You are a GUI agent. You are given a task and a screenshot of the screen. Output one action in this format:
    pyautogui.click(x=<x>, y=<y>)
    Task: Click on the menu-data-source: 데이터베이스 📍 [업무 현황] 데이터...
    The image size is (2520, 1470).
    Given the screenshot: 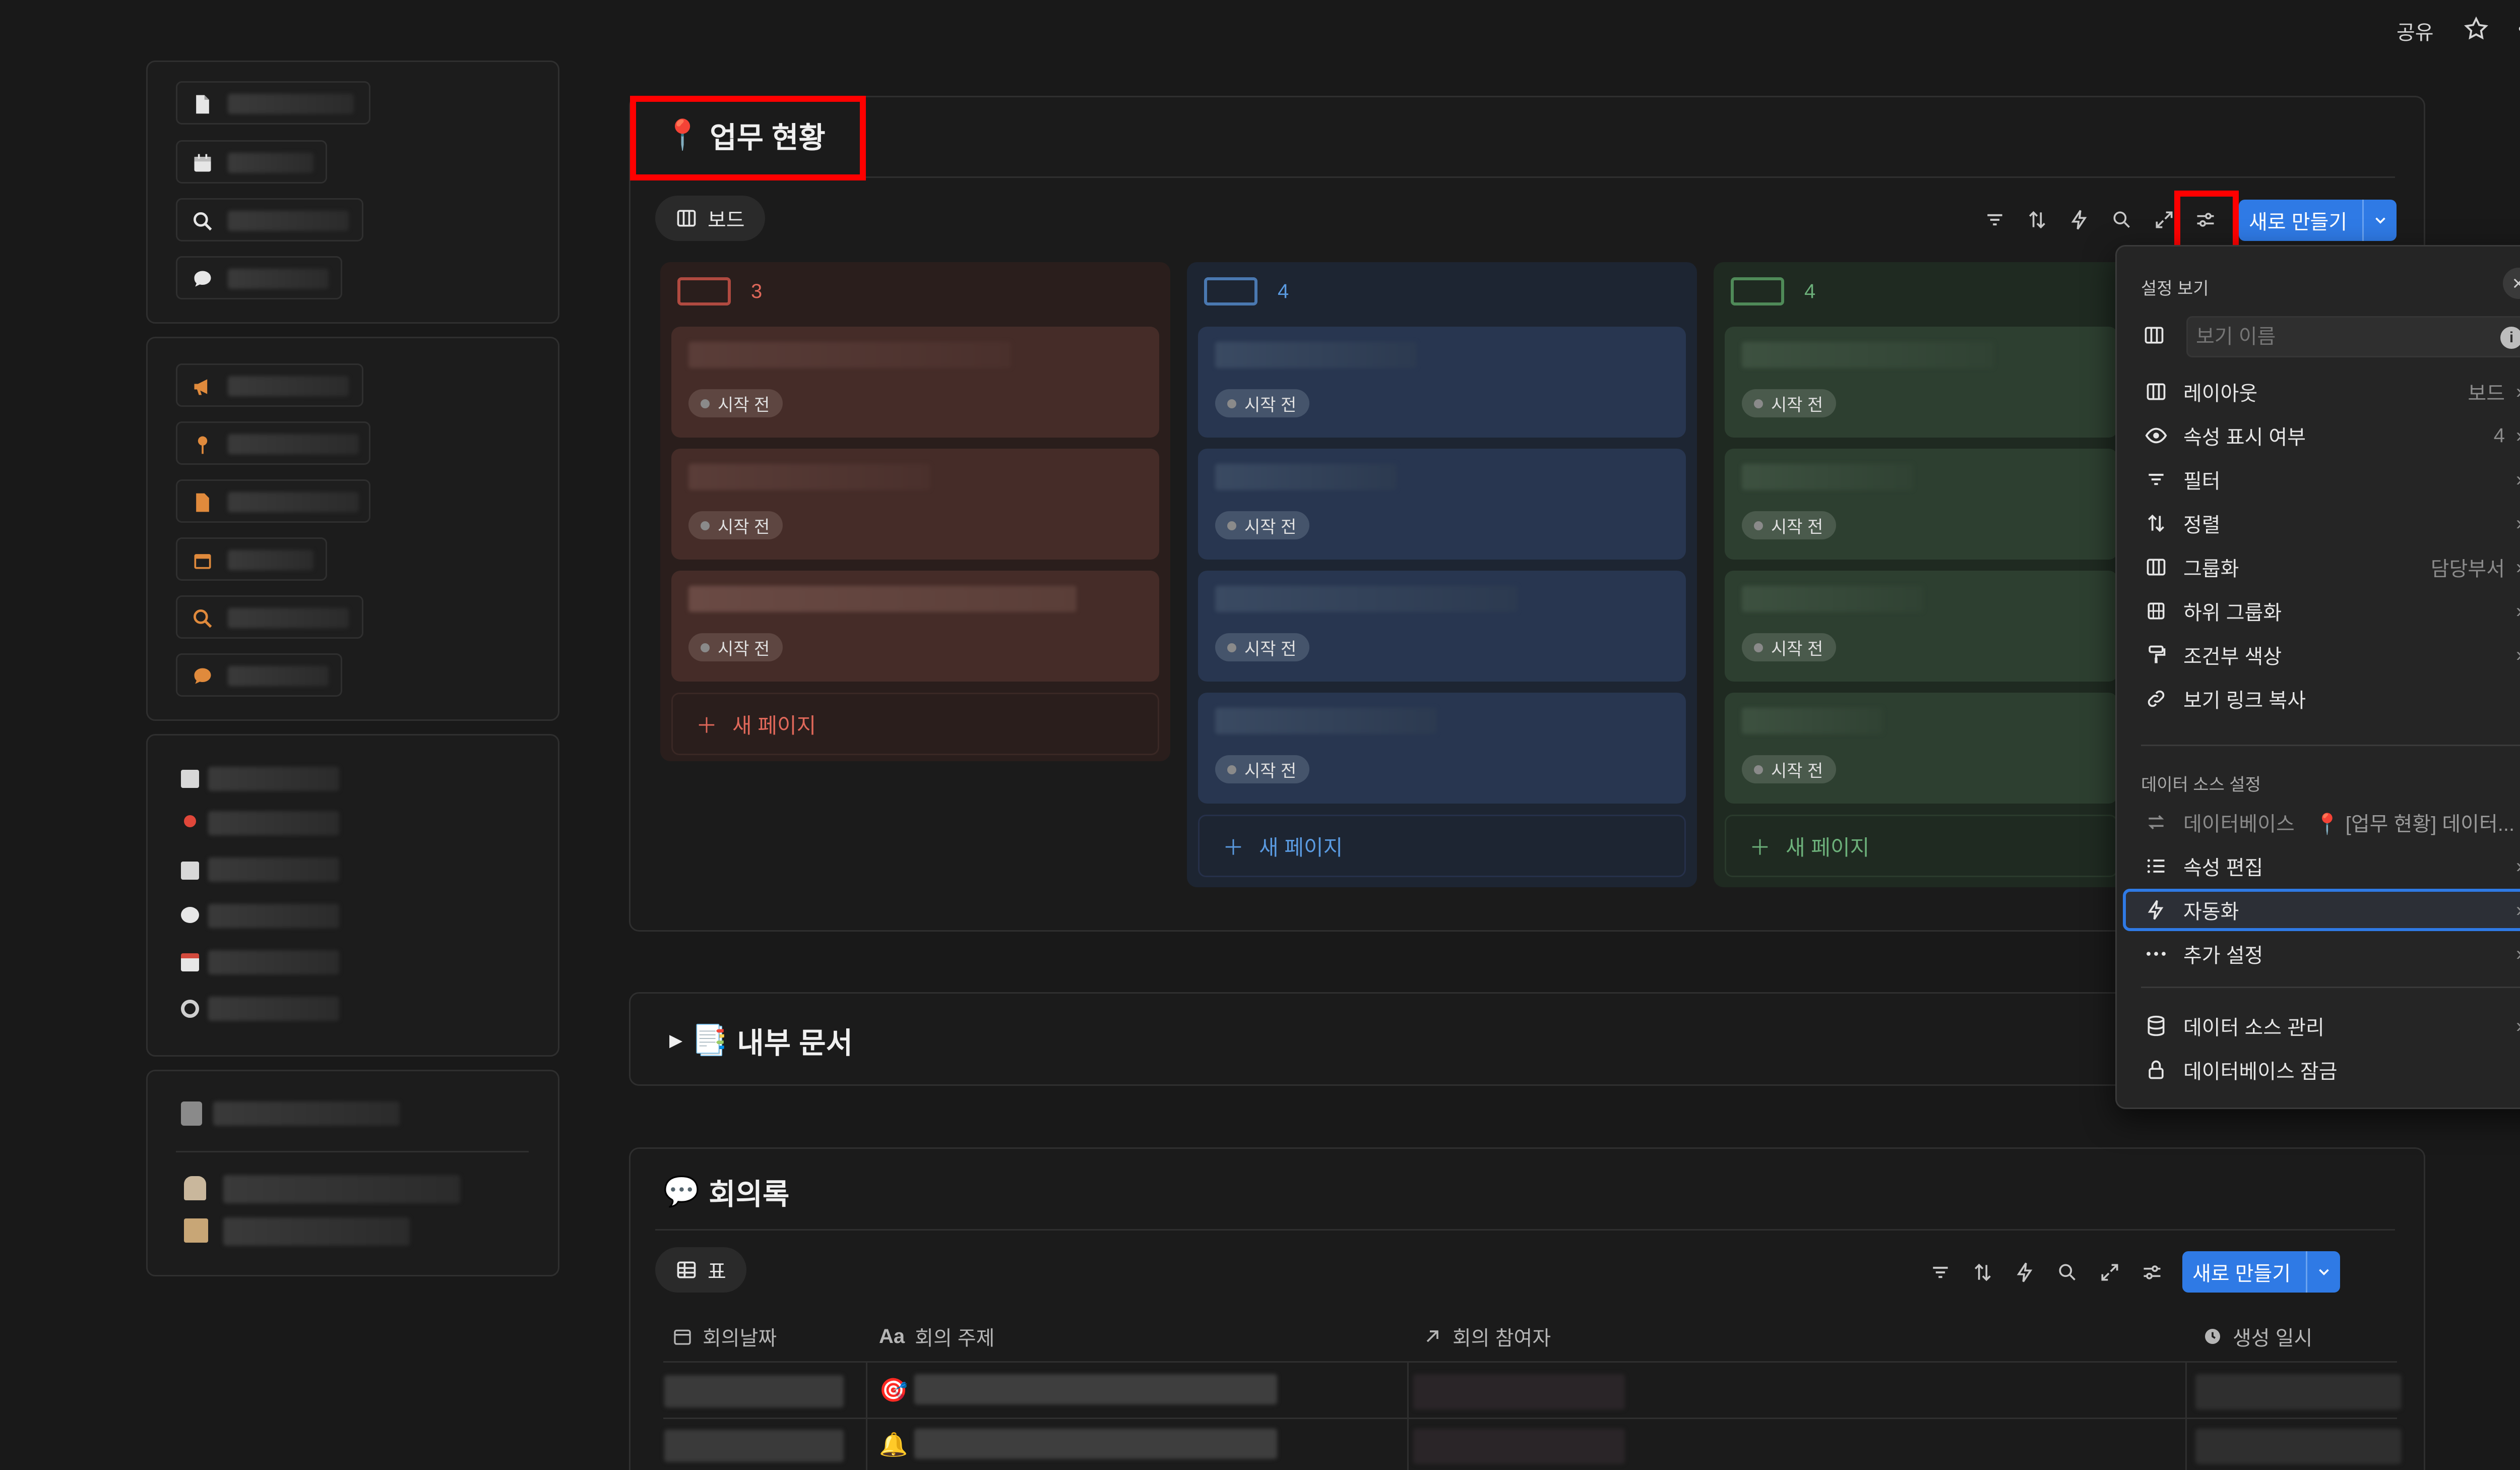 What is the action you would take?
    pyautogui.click(x=2322, y=822)
    